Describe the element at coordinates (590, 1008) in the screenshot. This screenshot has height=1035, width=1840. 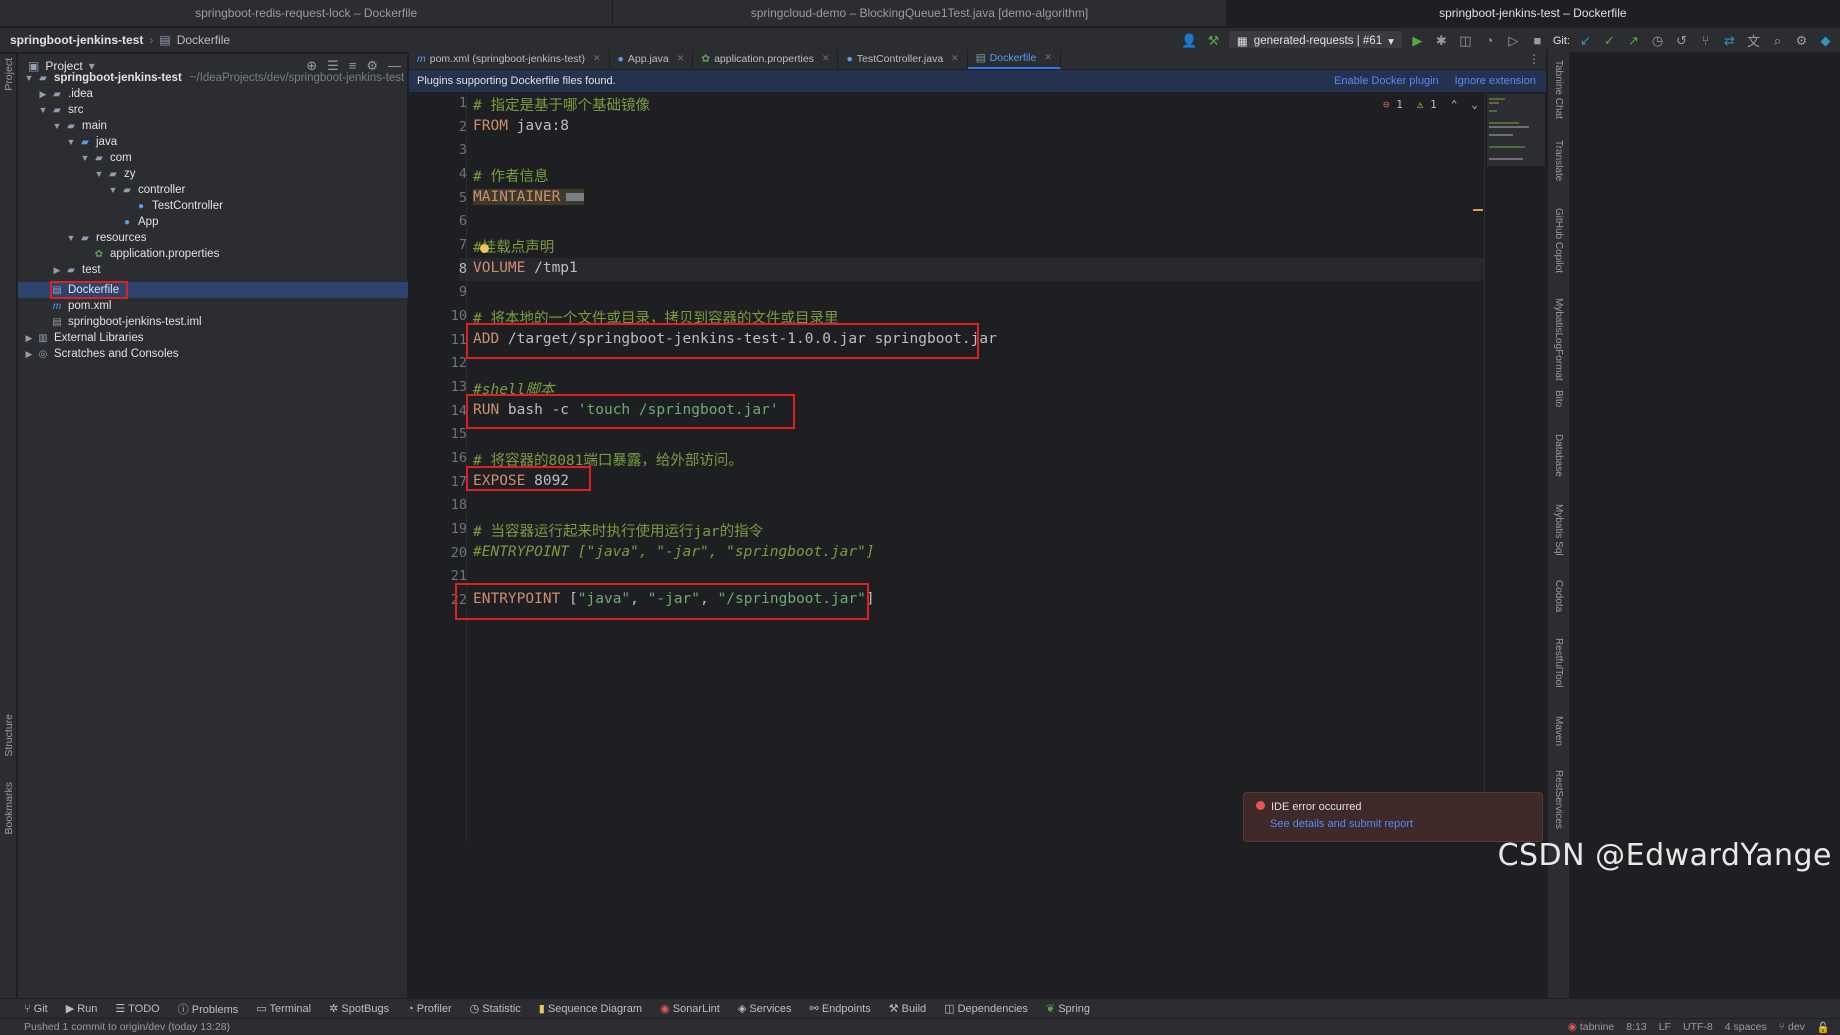
I see `sequence-diagram-tool-button: ▮ Sequence Diagram` at that location.